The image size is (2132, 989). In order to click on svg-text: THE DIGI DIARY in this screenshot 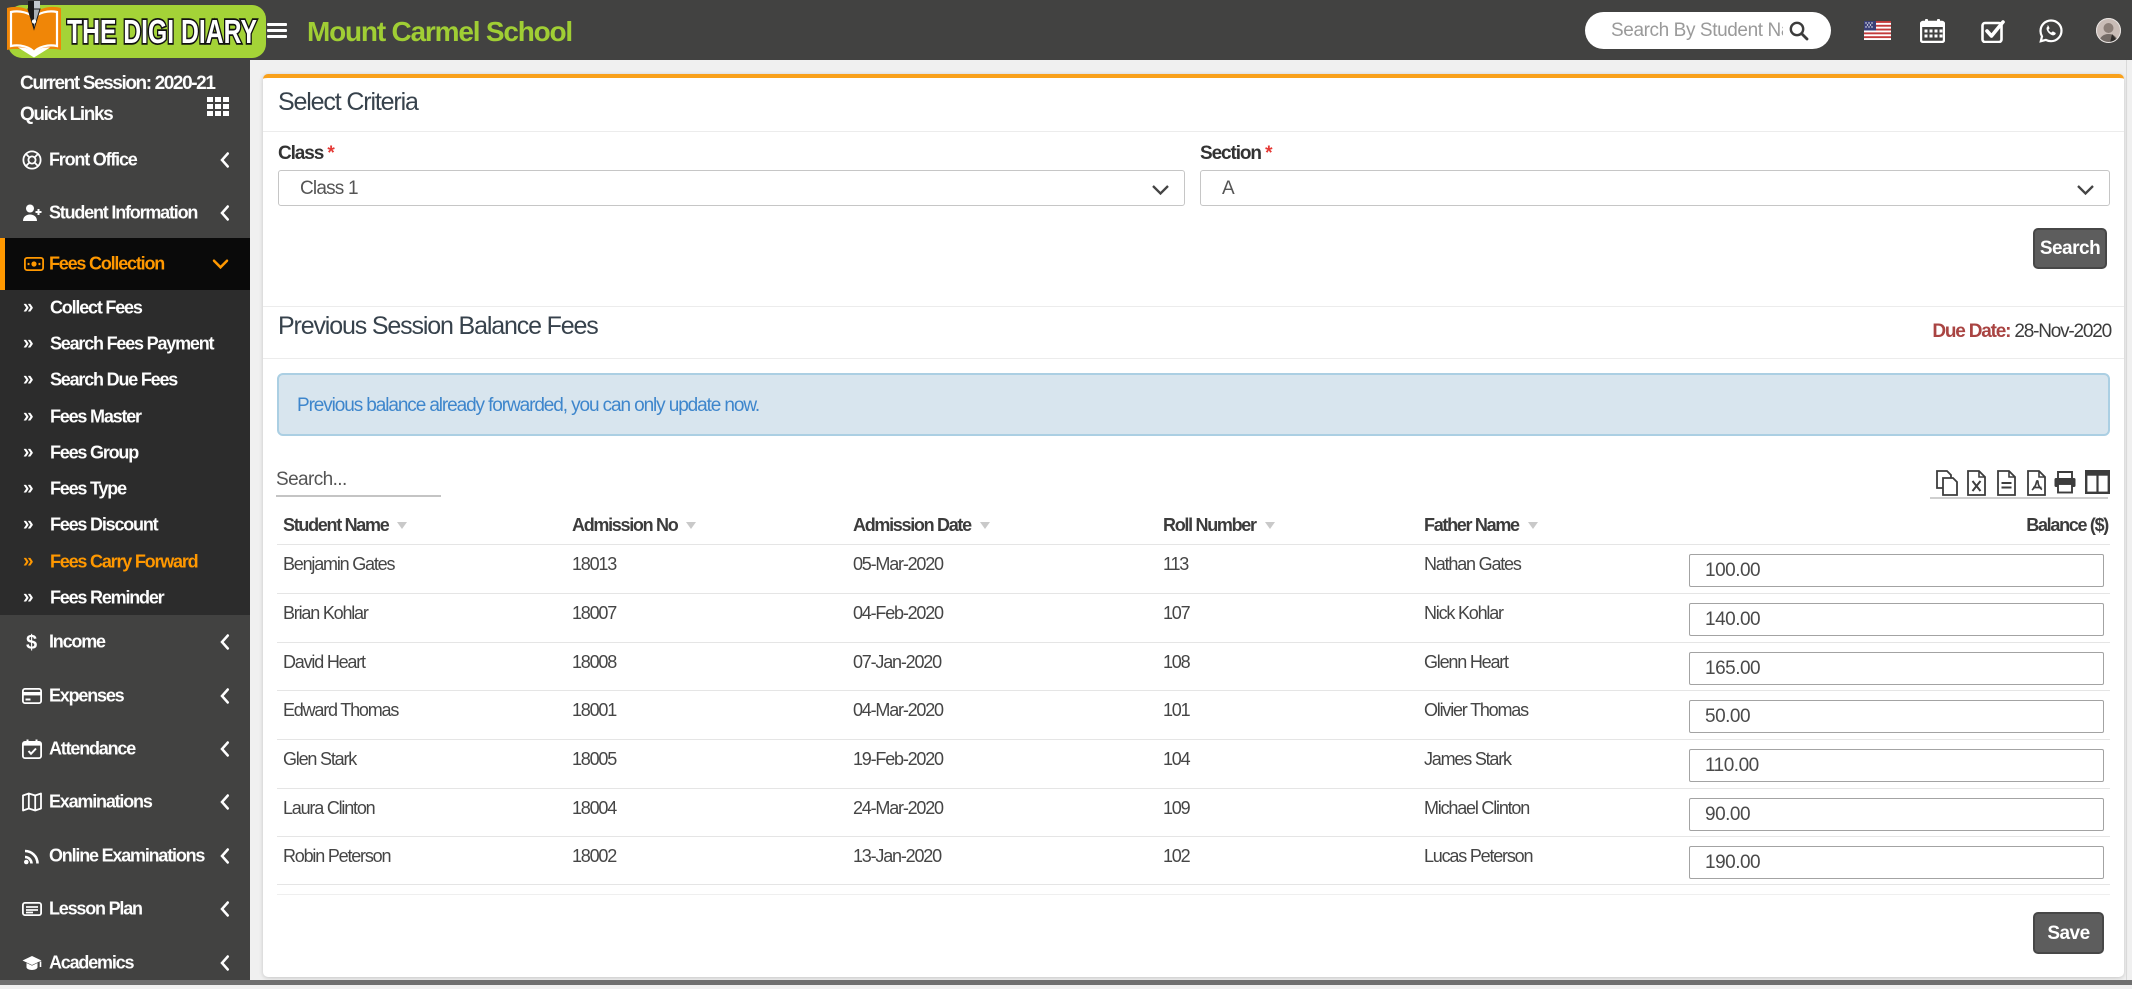, I will do `click(162, 31)`.